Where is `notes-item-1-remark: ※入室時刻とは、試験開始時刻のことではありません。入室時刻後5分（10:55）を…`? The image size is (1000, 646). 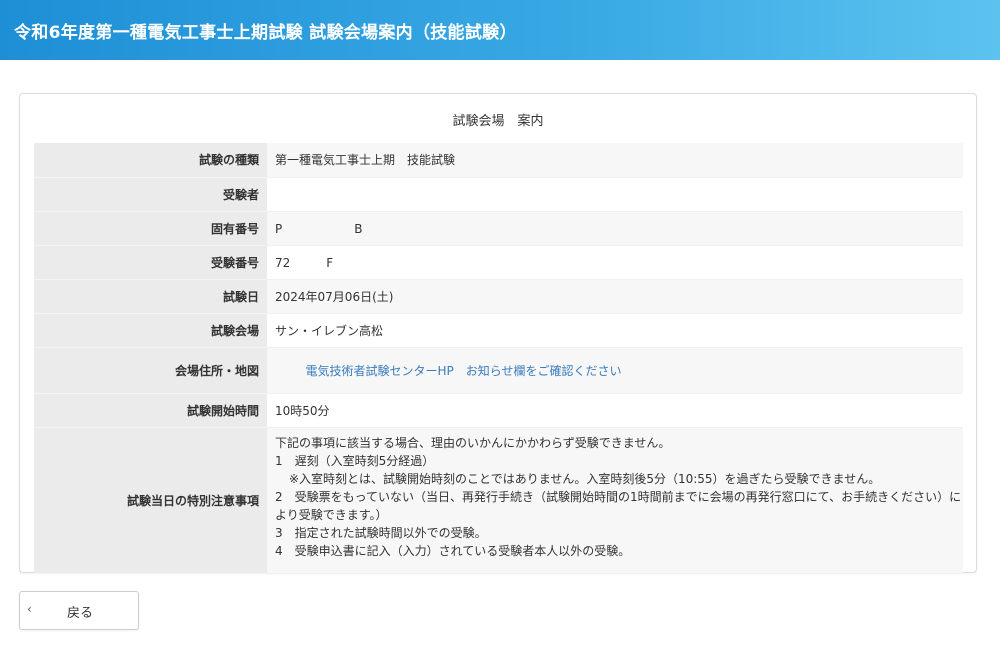
notes-item-1-remark: ※入室時刻とは、試験開始時刻のことではありません。入室時刻後5分（10:55）を… is located at coordinates (585, 478).